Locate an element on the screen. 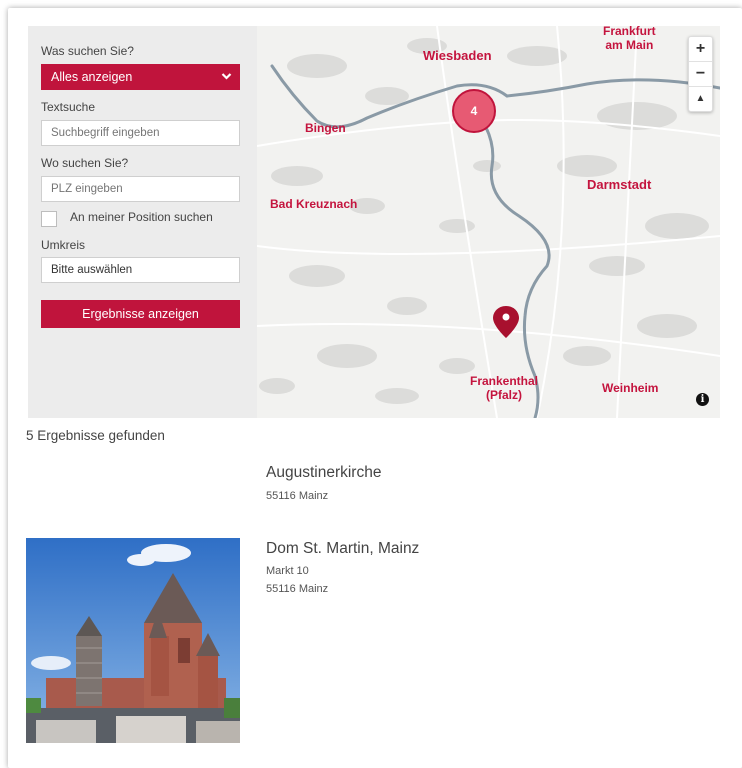 Image resolution: width=742 pixels, height=768 pixels. city-label-frankfurt: Frankfurt am Main is located at coordinates (629, 39).